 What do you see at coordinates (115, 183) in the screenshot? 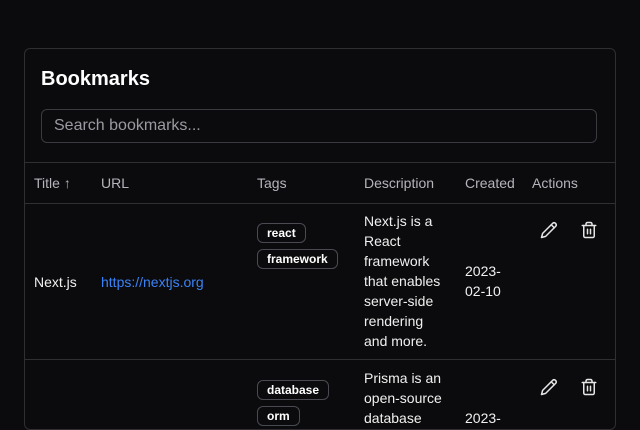
I see `column-header-url: URL` at bounding box center [115, 183].